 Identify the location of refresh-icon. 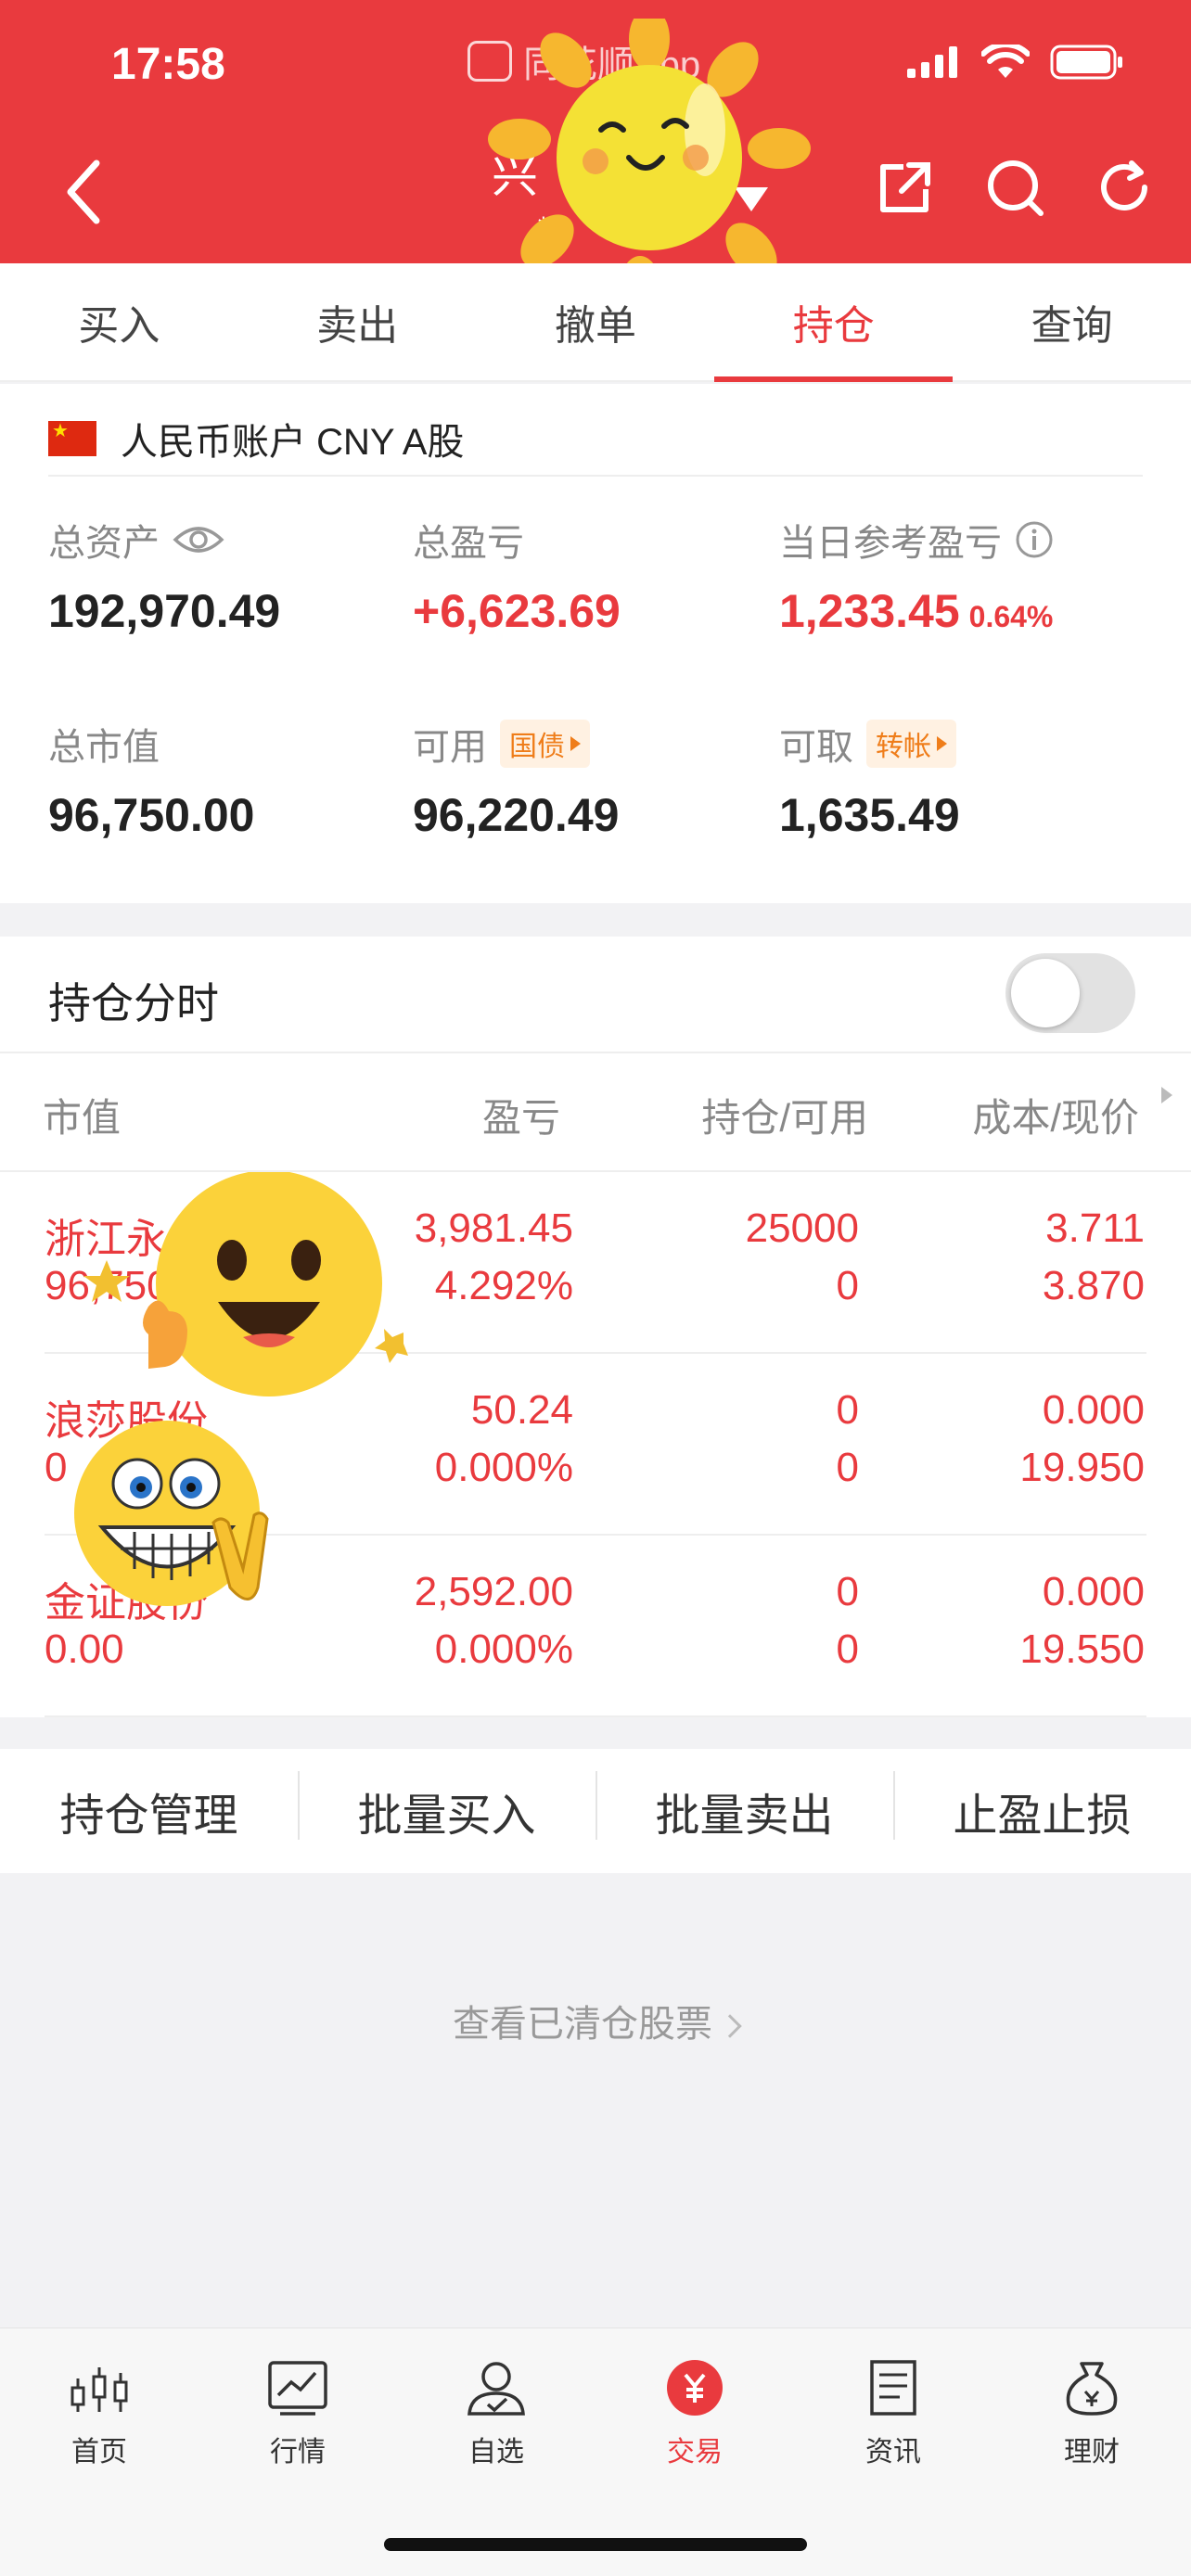
(1124, 187).